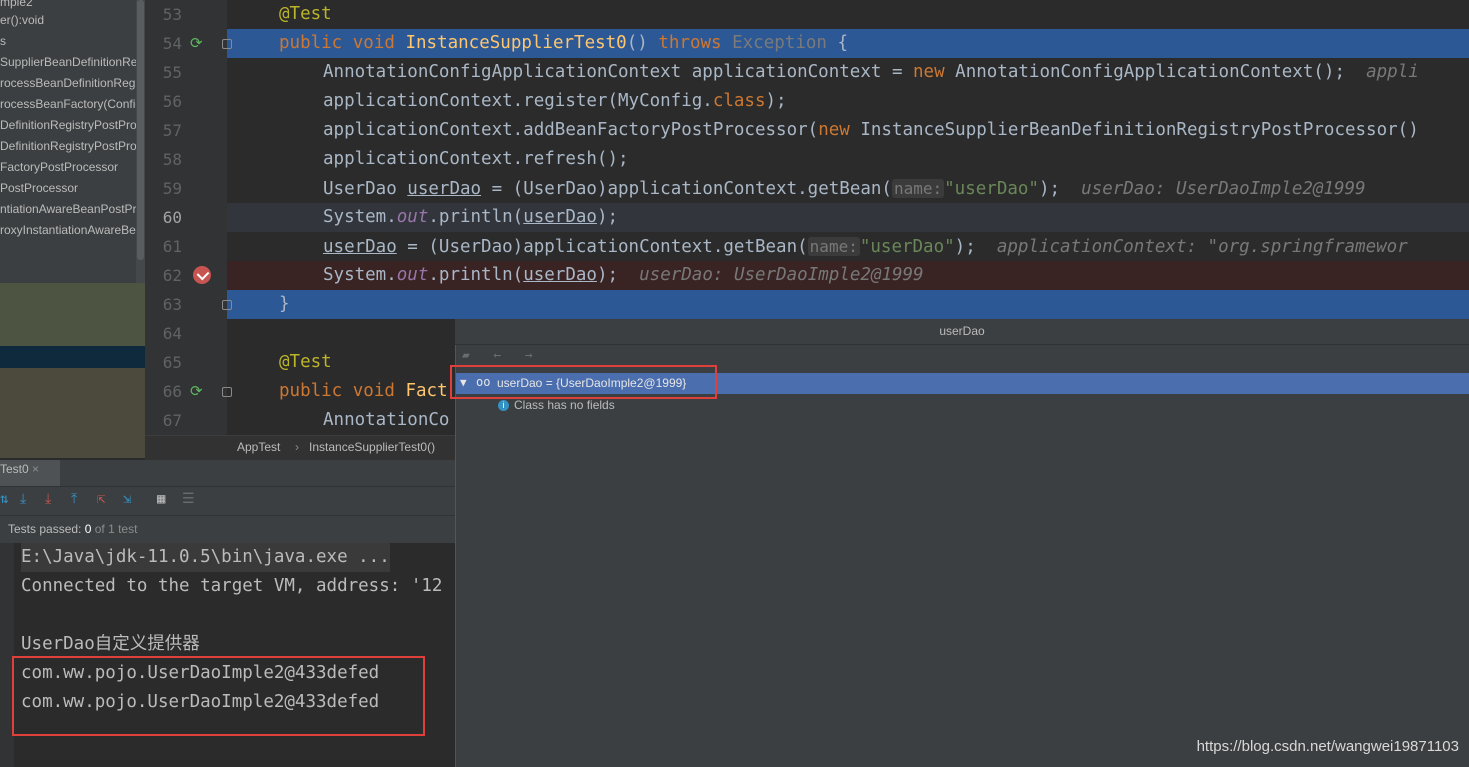 This screenshot has width=1469, height=767. I want to click on console-line: Connected to the target VM, address: '12, so click(232, 586).